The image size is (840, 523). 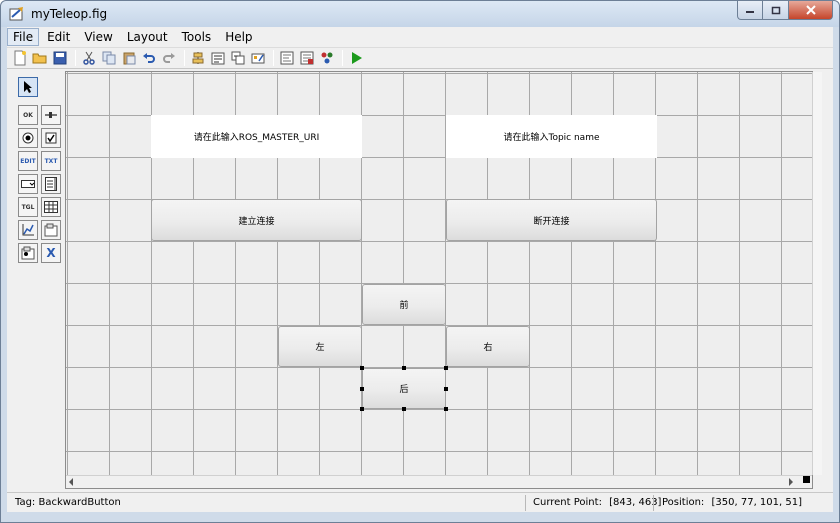 I want to click on open-folder-button, so click(x=40, y=58).